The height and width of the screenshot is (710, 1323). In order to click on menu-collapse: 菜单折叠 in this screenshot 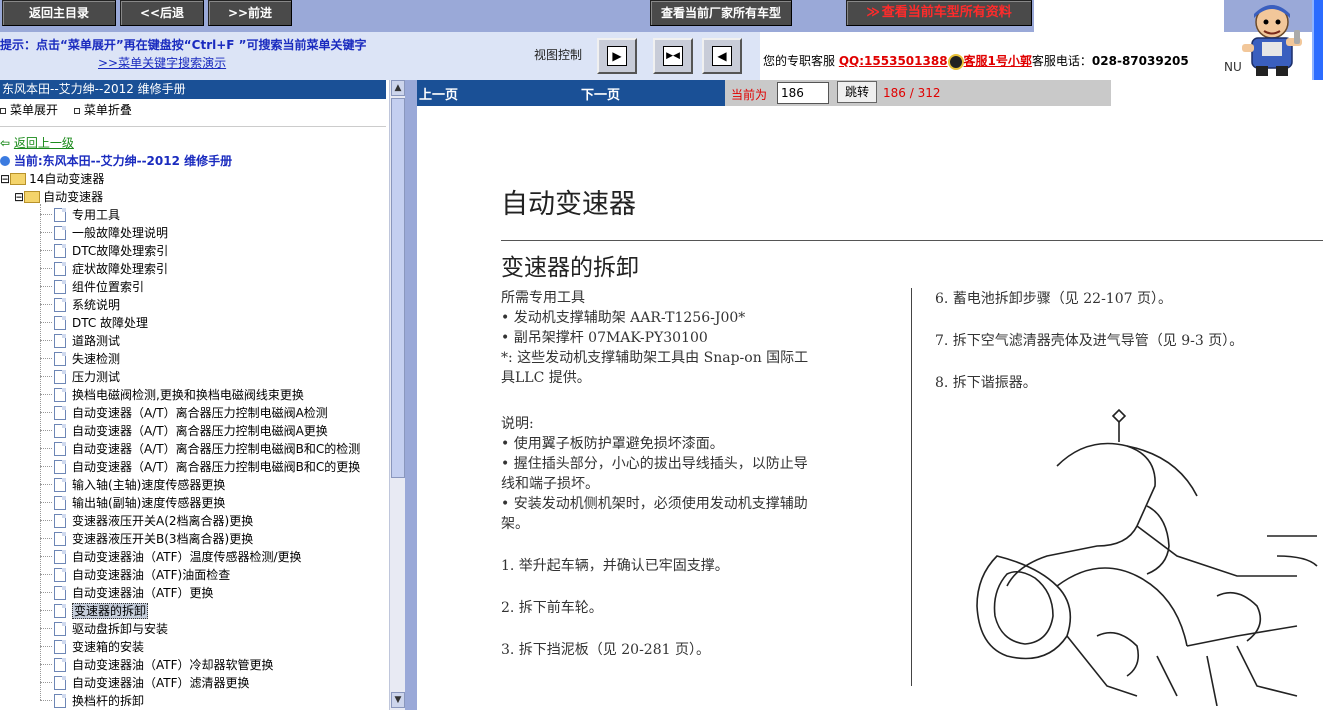, I will do `click(102, 110)`.